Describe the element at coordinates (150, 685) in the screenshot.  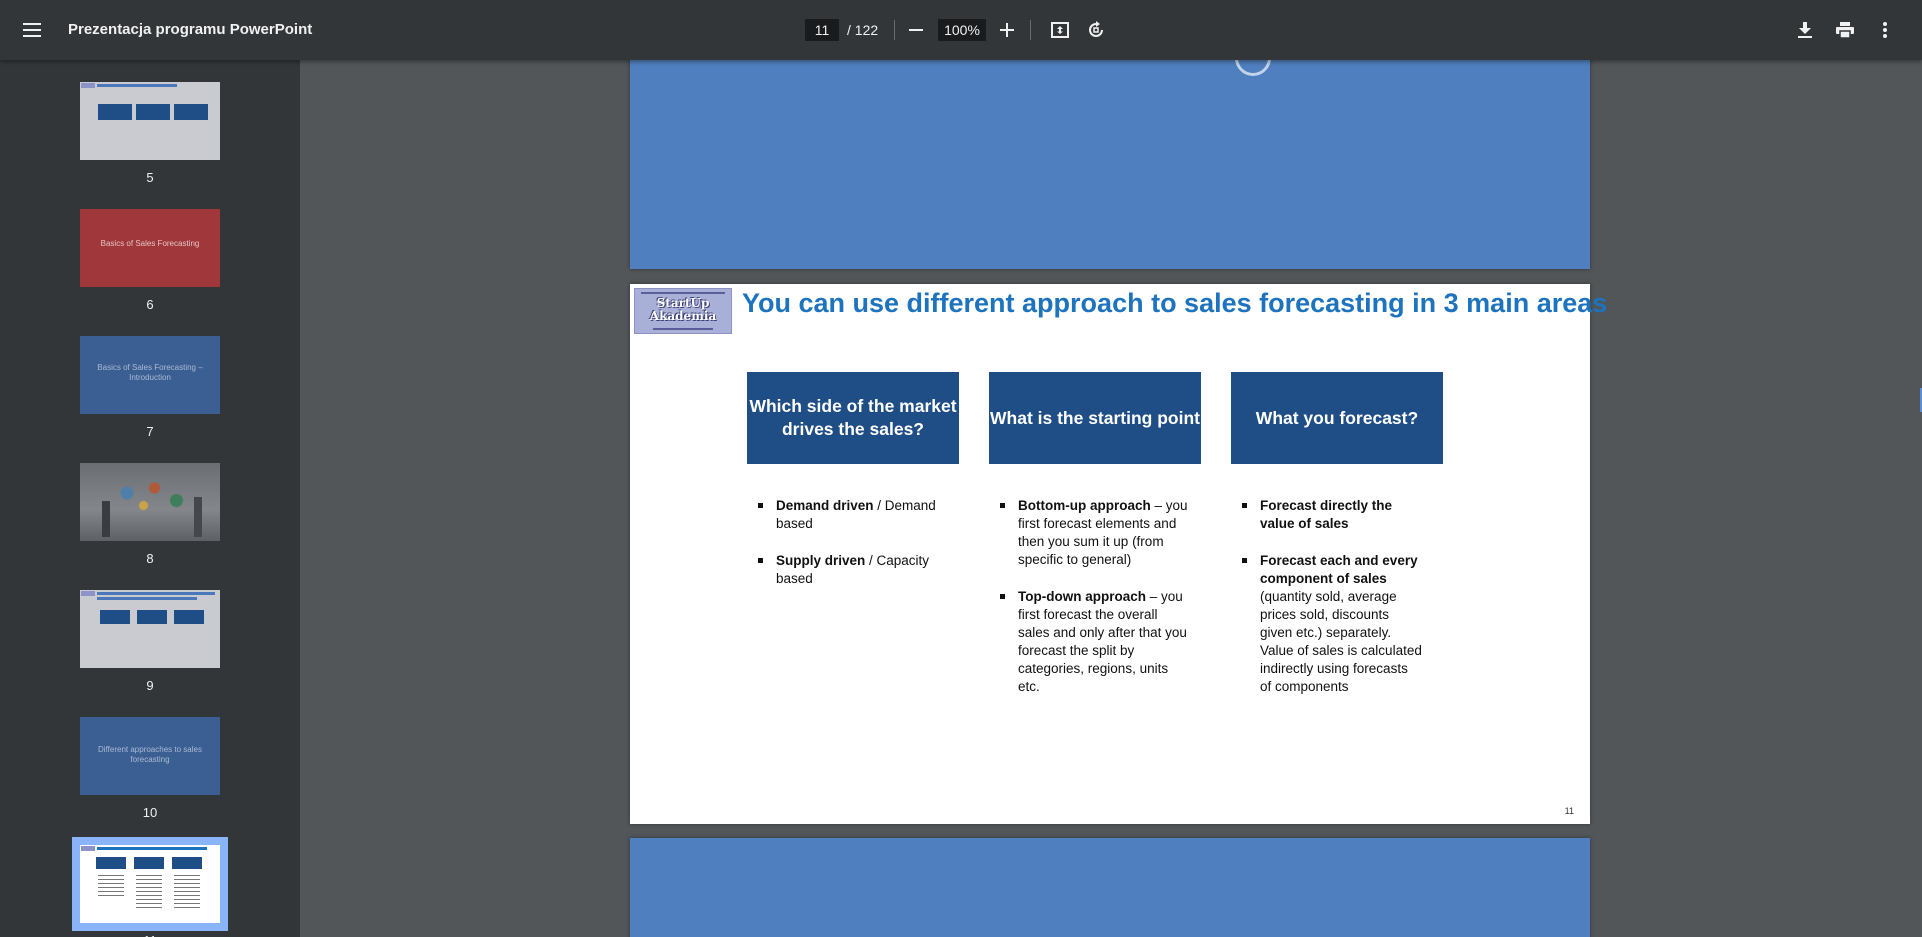
I see `thumbnail-number: 9` at that location.